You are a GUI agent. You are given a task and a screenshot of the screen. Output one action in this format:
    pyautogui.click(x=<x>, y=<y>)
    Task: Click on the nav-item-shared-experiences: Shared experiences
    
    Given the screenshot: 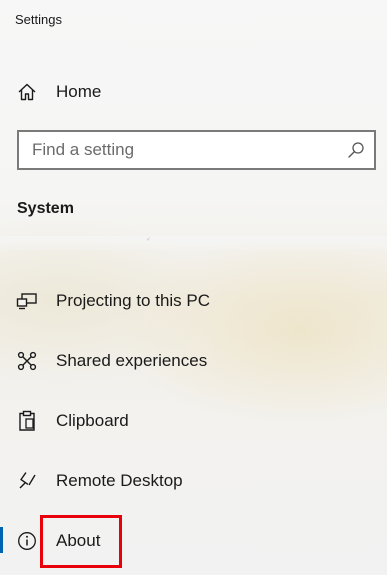 What is the action you would take?
    pyautogui.click(x=193, y=361)
    